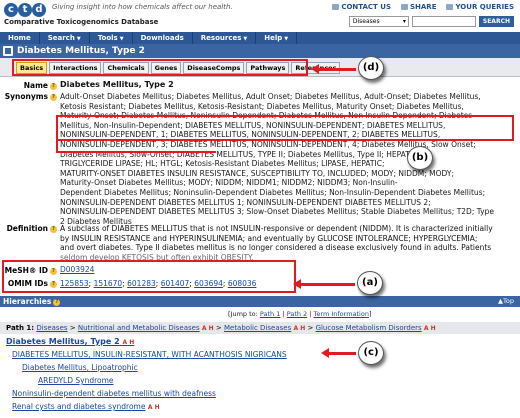 The image size is (520, 418). What do you see at coordinates (260, 301) in the screenshot?
I see `hierarchies-bar: Hierarchies? ▲Top` at bounding box center [260, 301].